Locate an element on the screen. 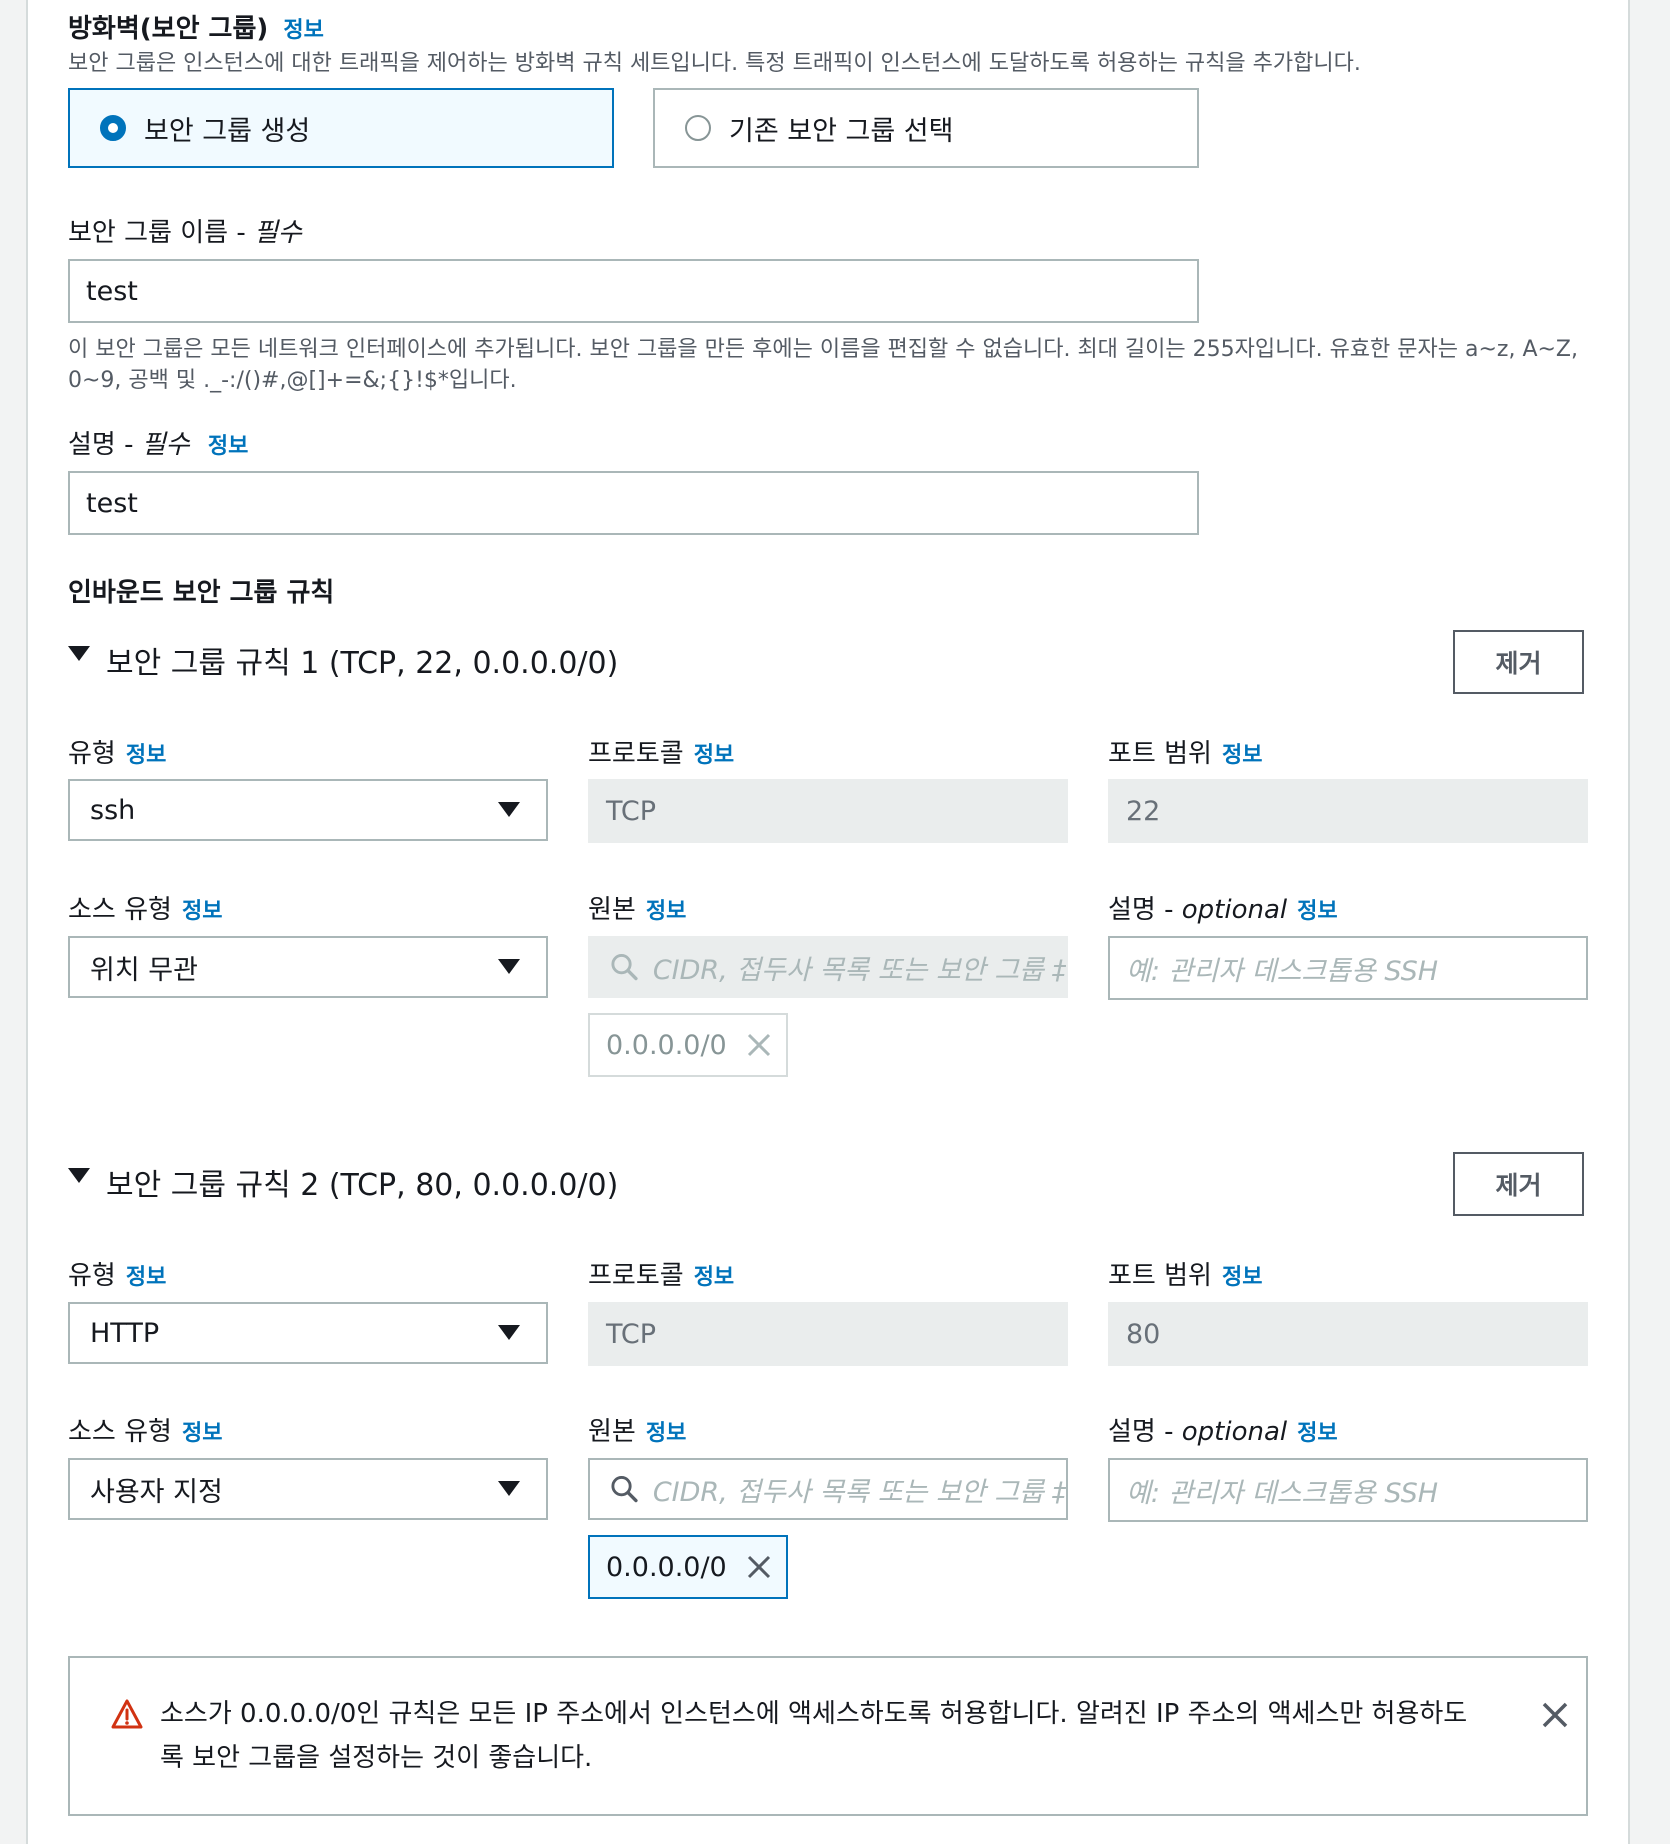  existing-radio is located at coordinates (698, 128).